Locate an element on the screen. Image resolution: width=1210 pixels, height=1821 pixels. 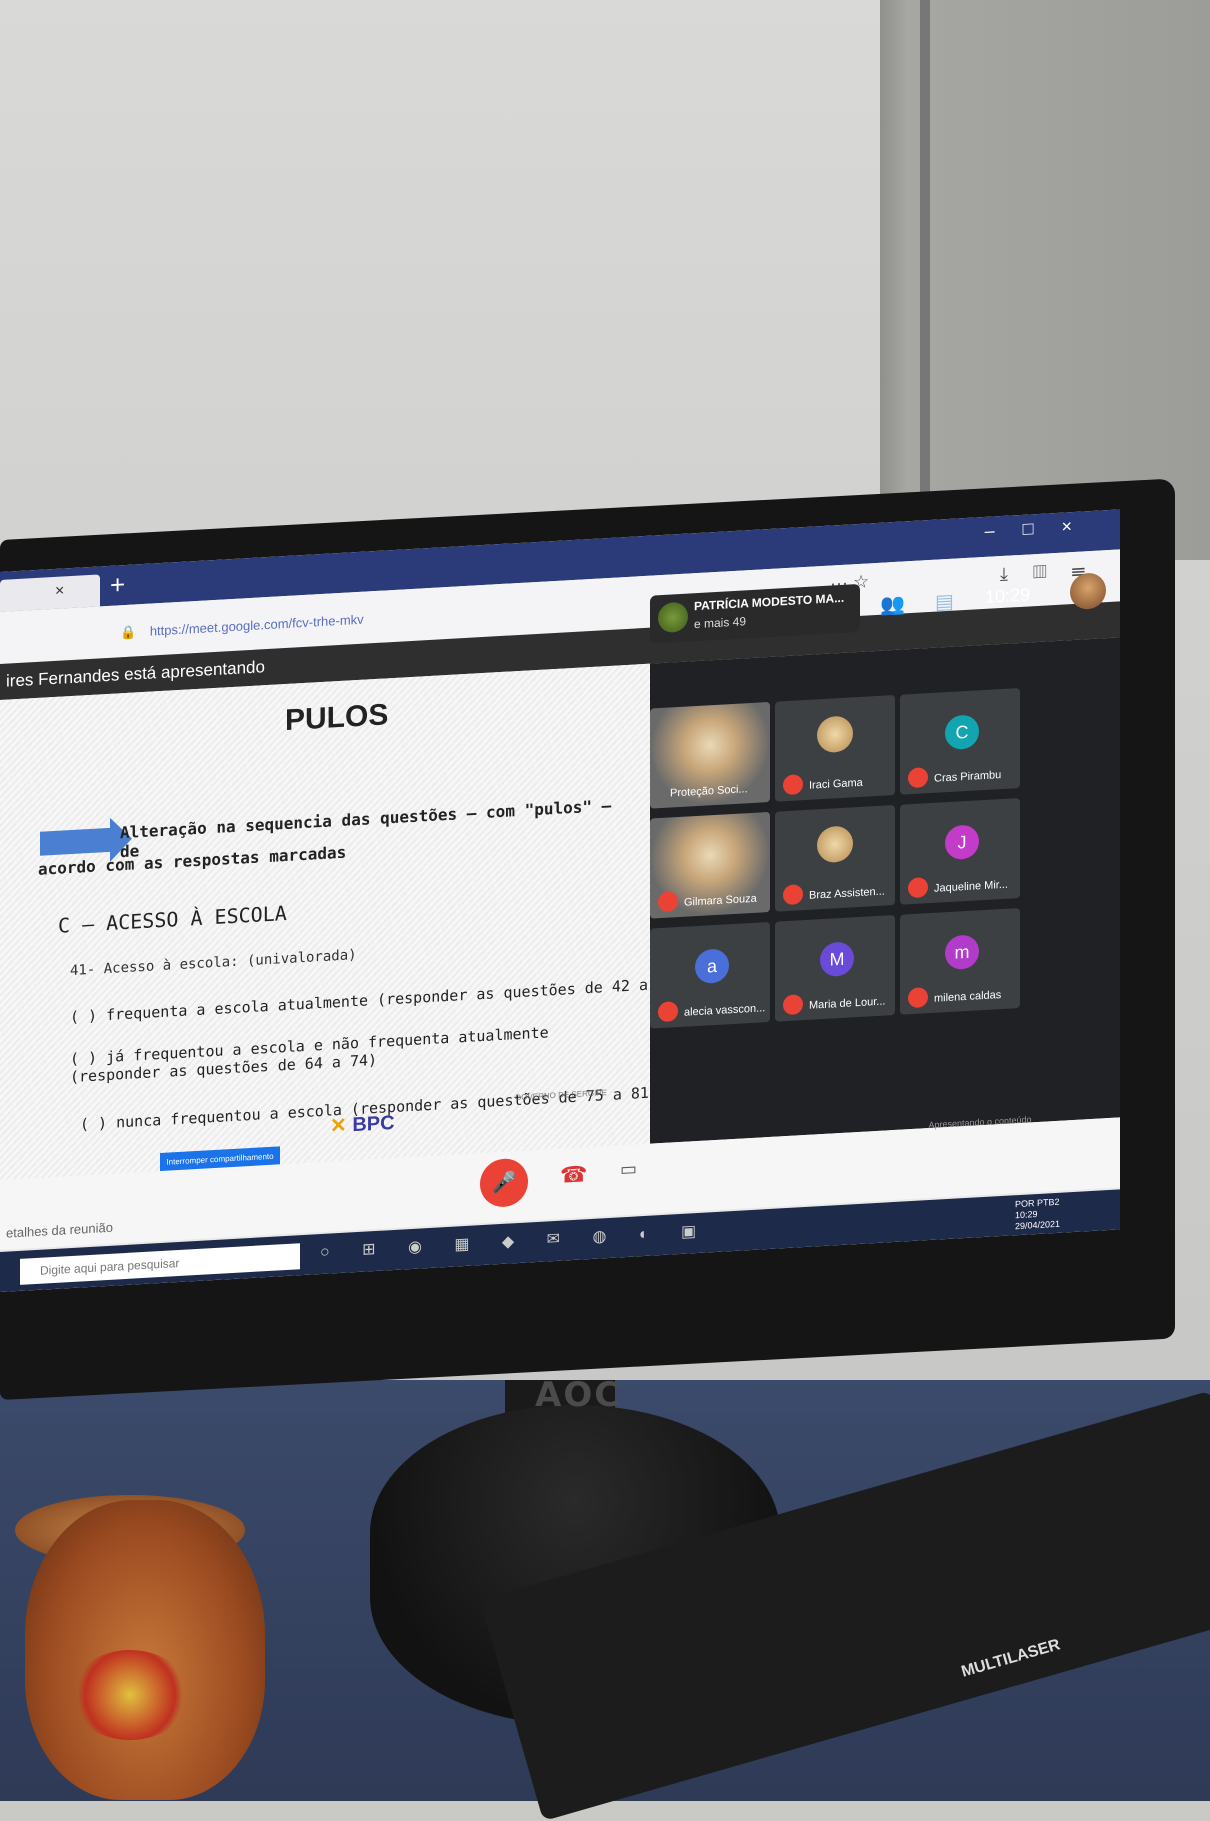
tab-close-icon: × is located at coordinates (59, 591).